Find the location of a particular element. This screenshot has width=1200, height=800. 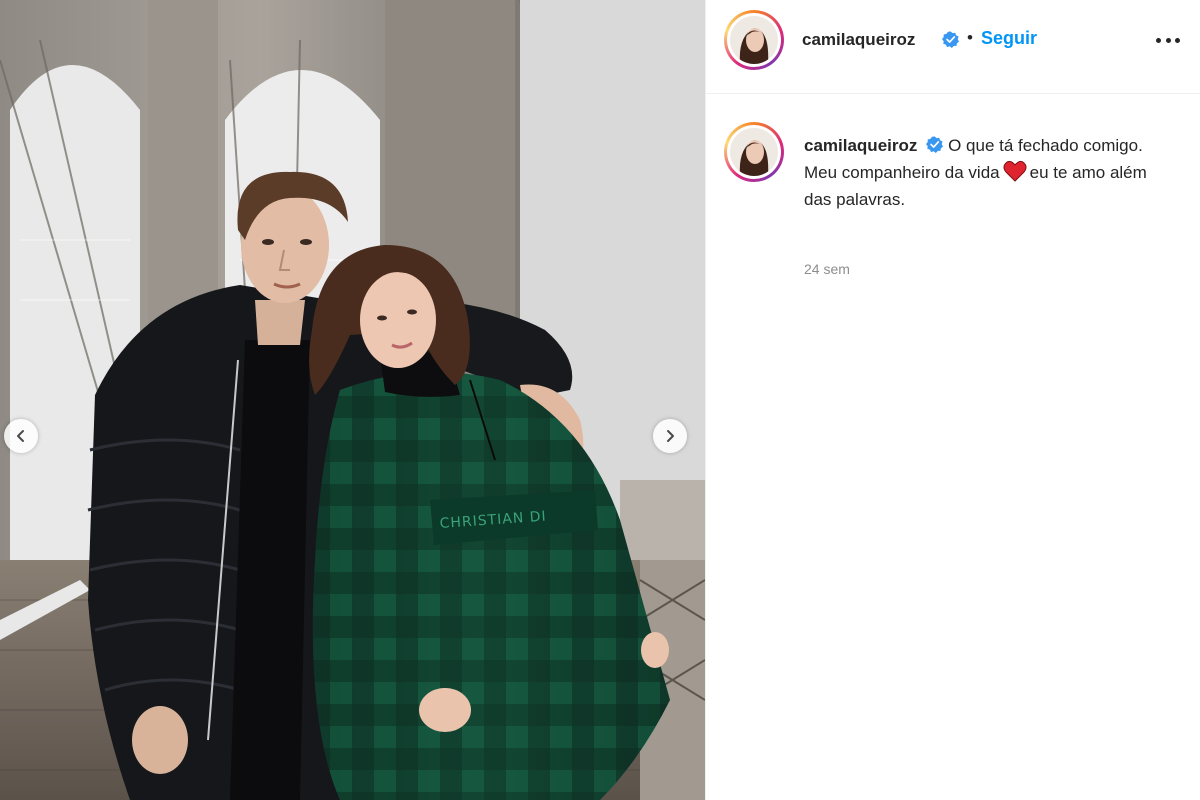

carousel-prev-button is located at coordinates (21, 436).